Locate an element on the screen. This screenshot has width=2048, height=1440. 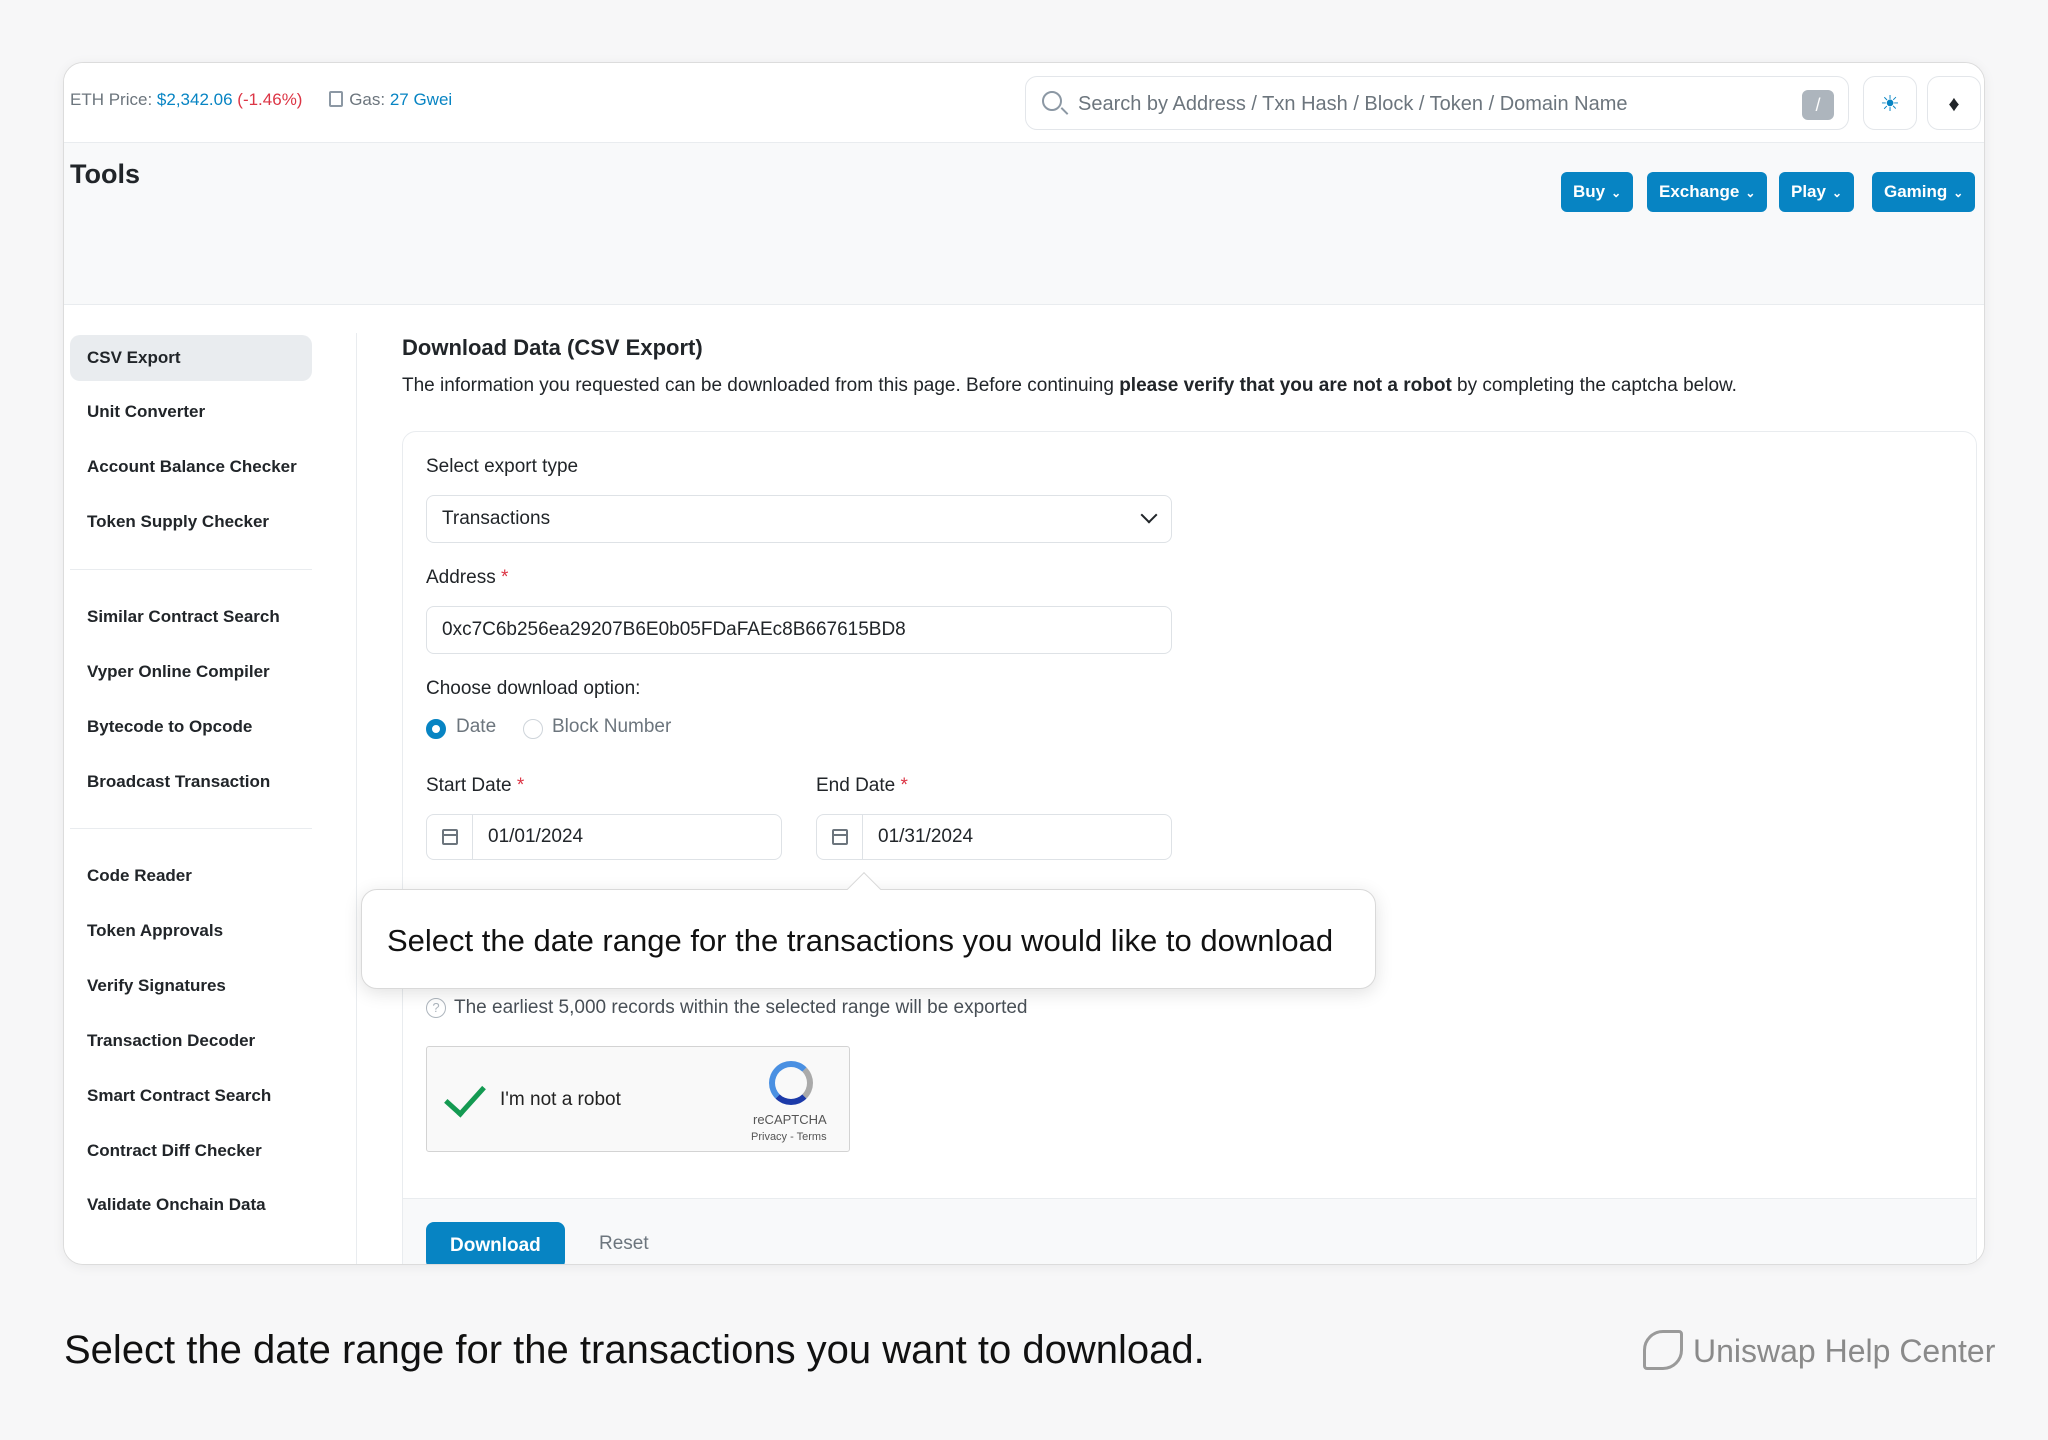
export-type-value: Transactions is located at coordinates (496, 518).